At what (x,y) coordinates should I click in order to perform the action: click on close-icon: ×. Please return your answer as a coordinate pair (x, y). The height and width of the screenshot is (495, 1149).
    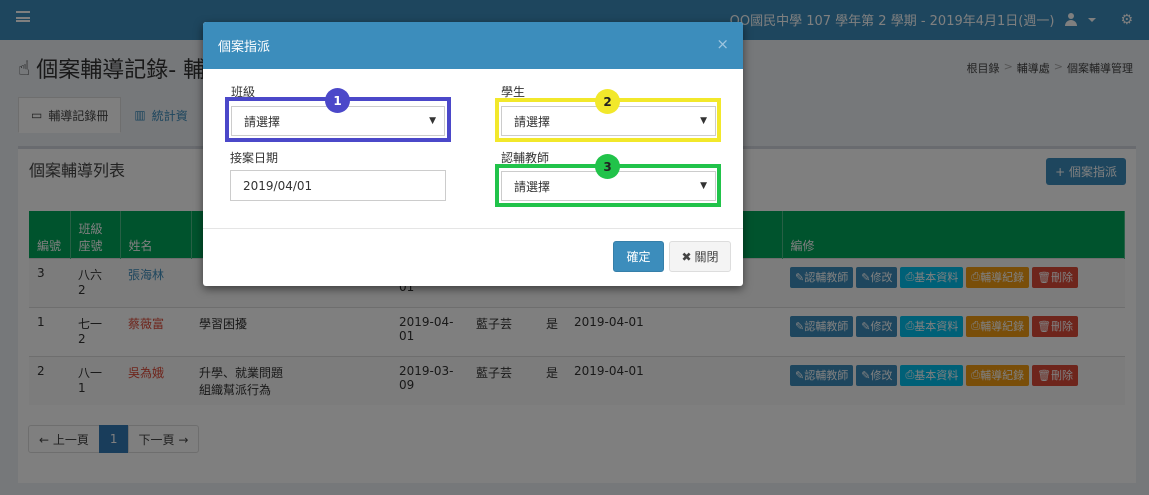
    Looking at the image, I should click on (722, 44).